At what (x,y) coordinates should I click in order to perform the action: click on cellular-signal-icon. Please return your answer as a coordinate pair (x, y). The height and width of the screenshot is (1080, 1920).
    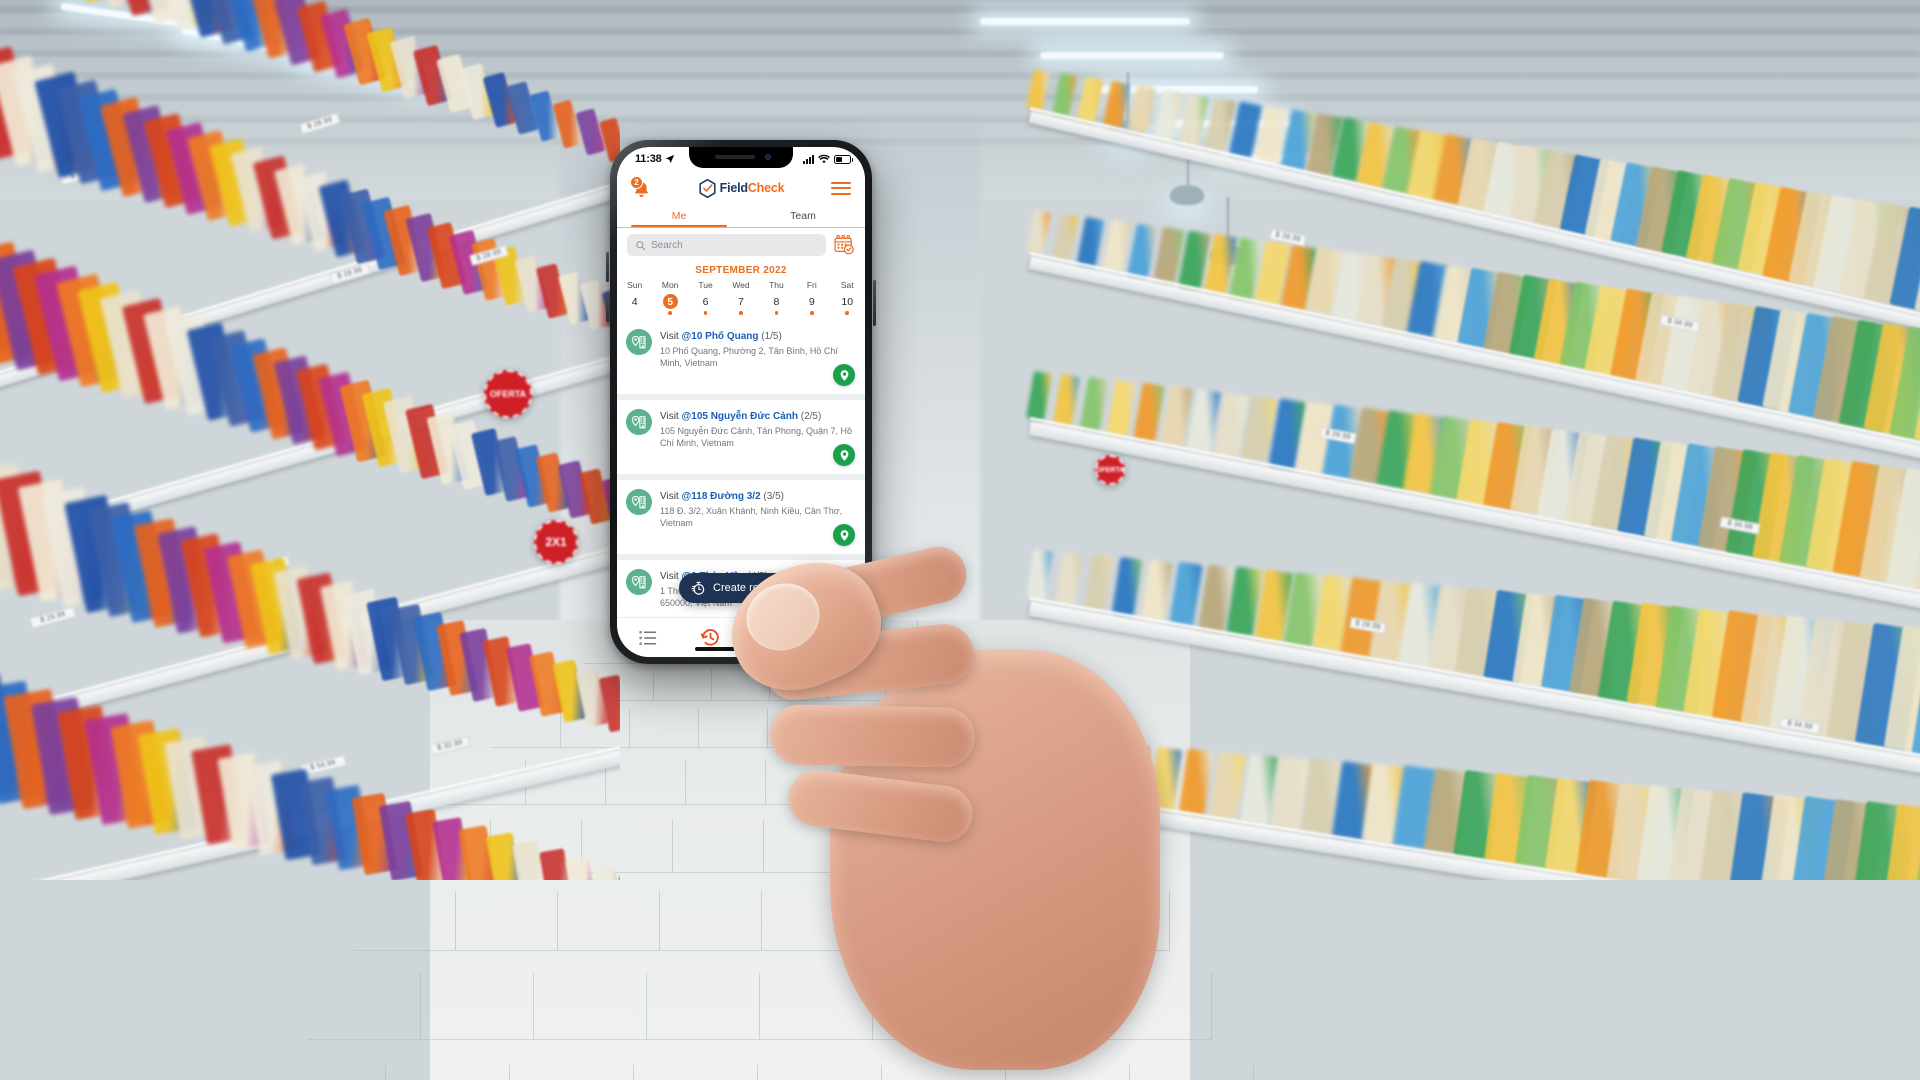
    Looking at the image, I should click on (808, 159).